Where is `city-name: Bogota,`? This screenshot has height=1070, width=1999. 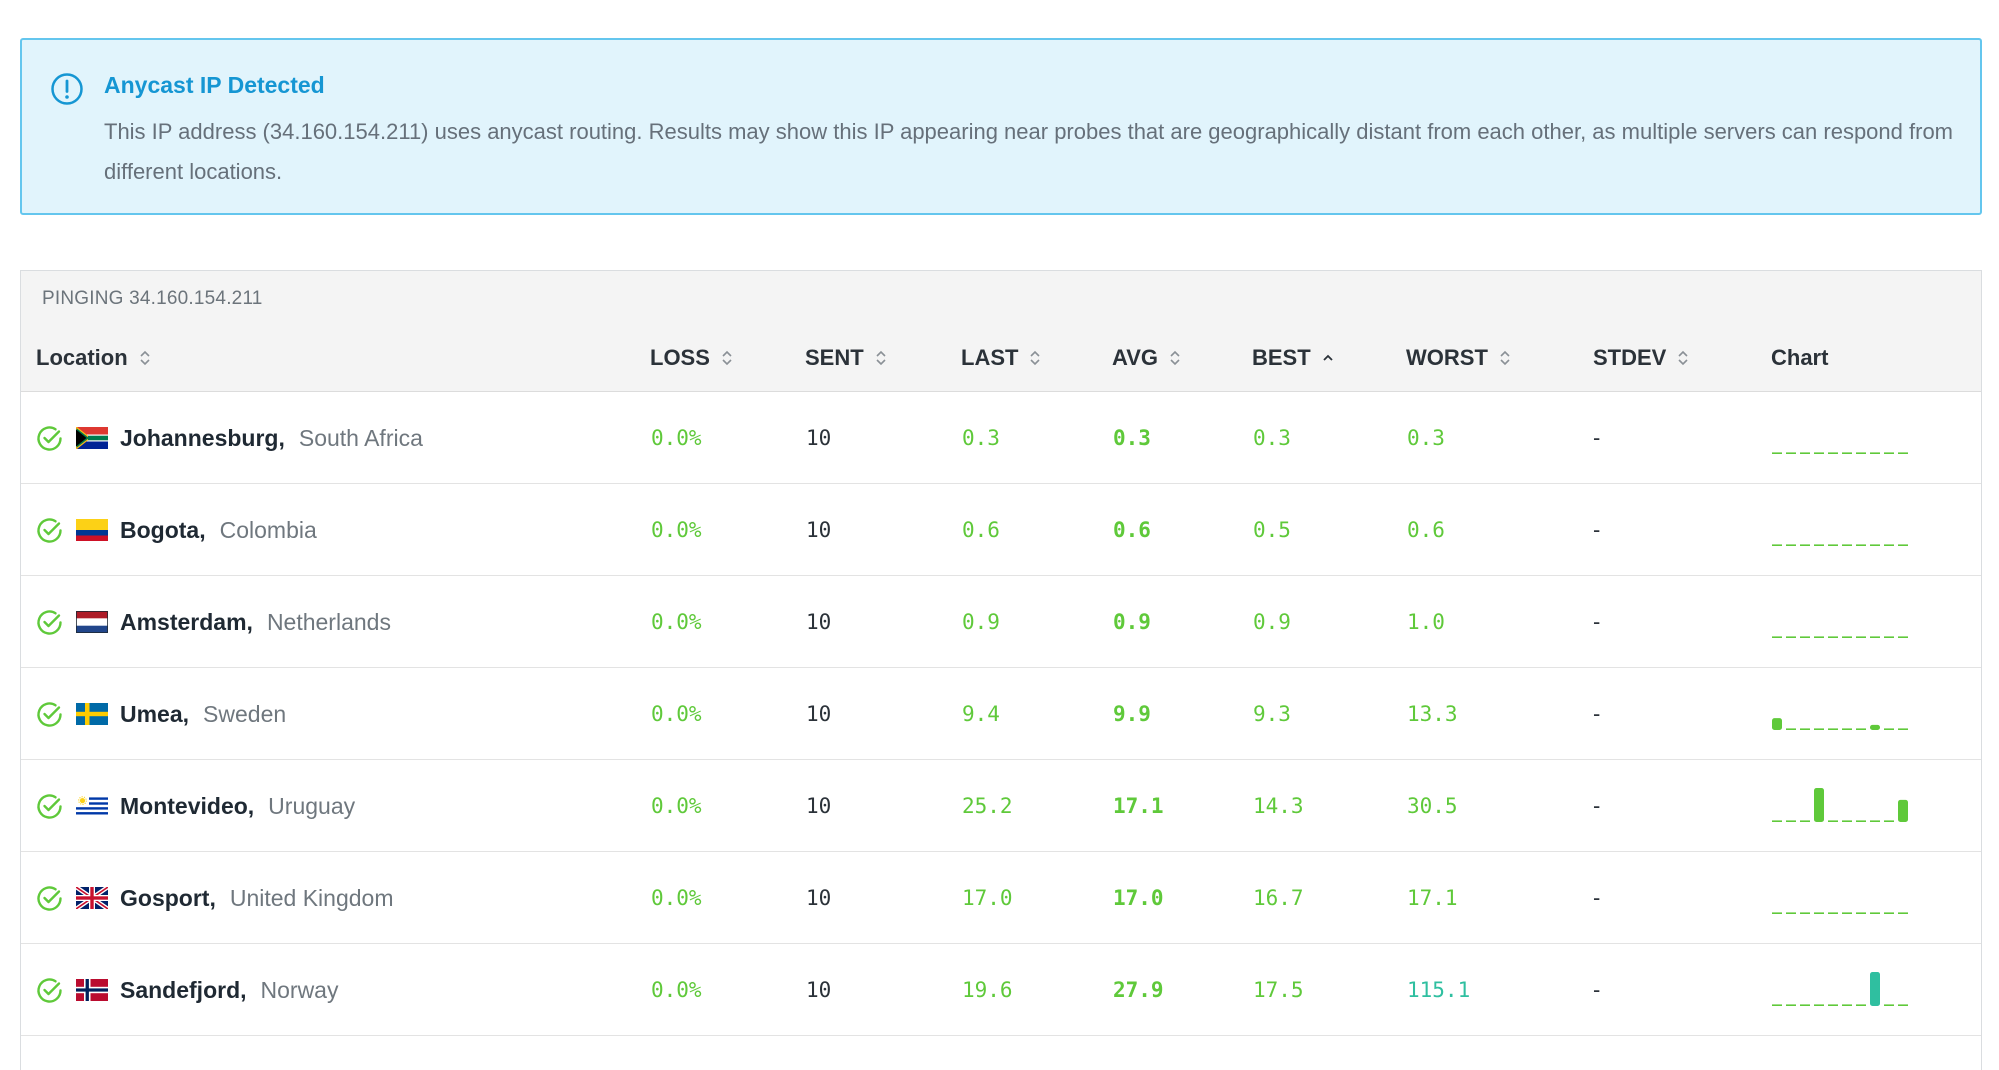 city-name: Bogota, is located at coordinates (163, 529).